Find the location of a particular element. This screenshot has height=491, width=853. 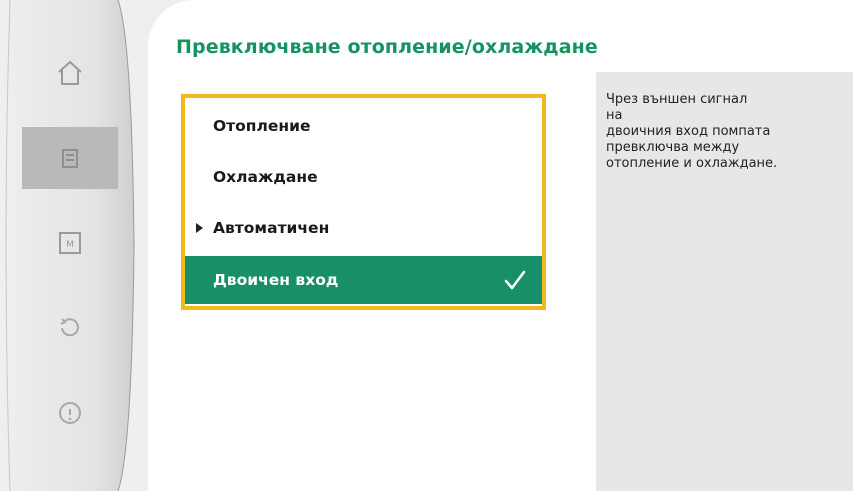

nav-settings-button is located at coordinates (70, 158).